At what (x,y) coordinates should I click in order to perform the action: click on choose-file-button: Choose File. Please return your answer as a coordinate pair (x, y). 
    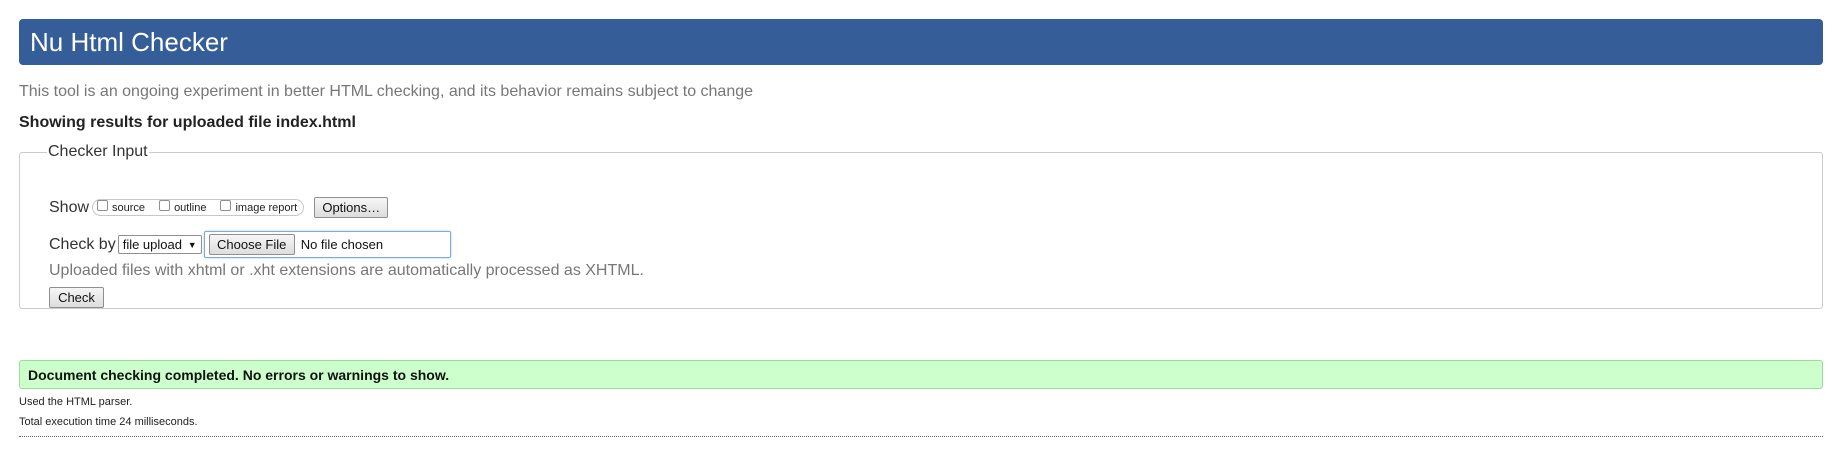
    Looking at the image, I should click on (251, 244).